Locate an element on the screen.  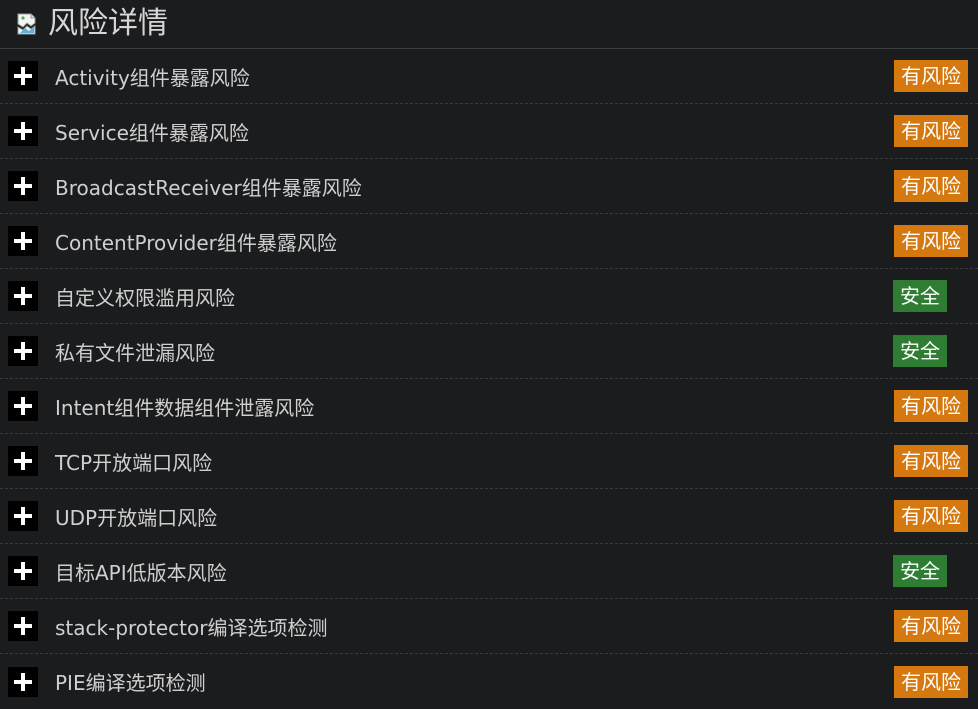
page-title: 风险详情 is located at coordinates (108, 23).